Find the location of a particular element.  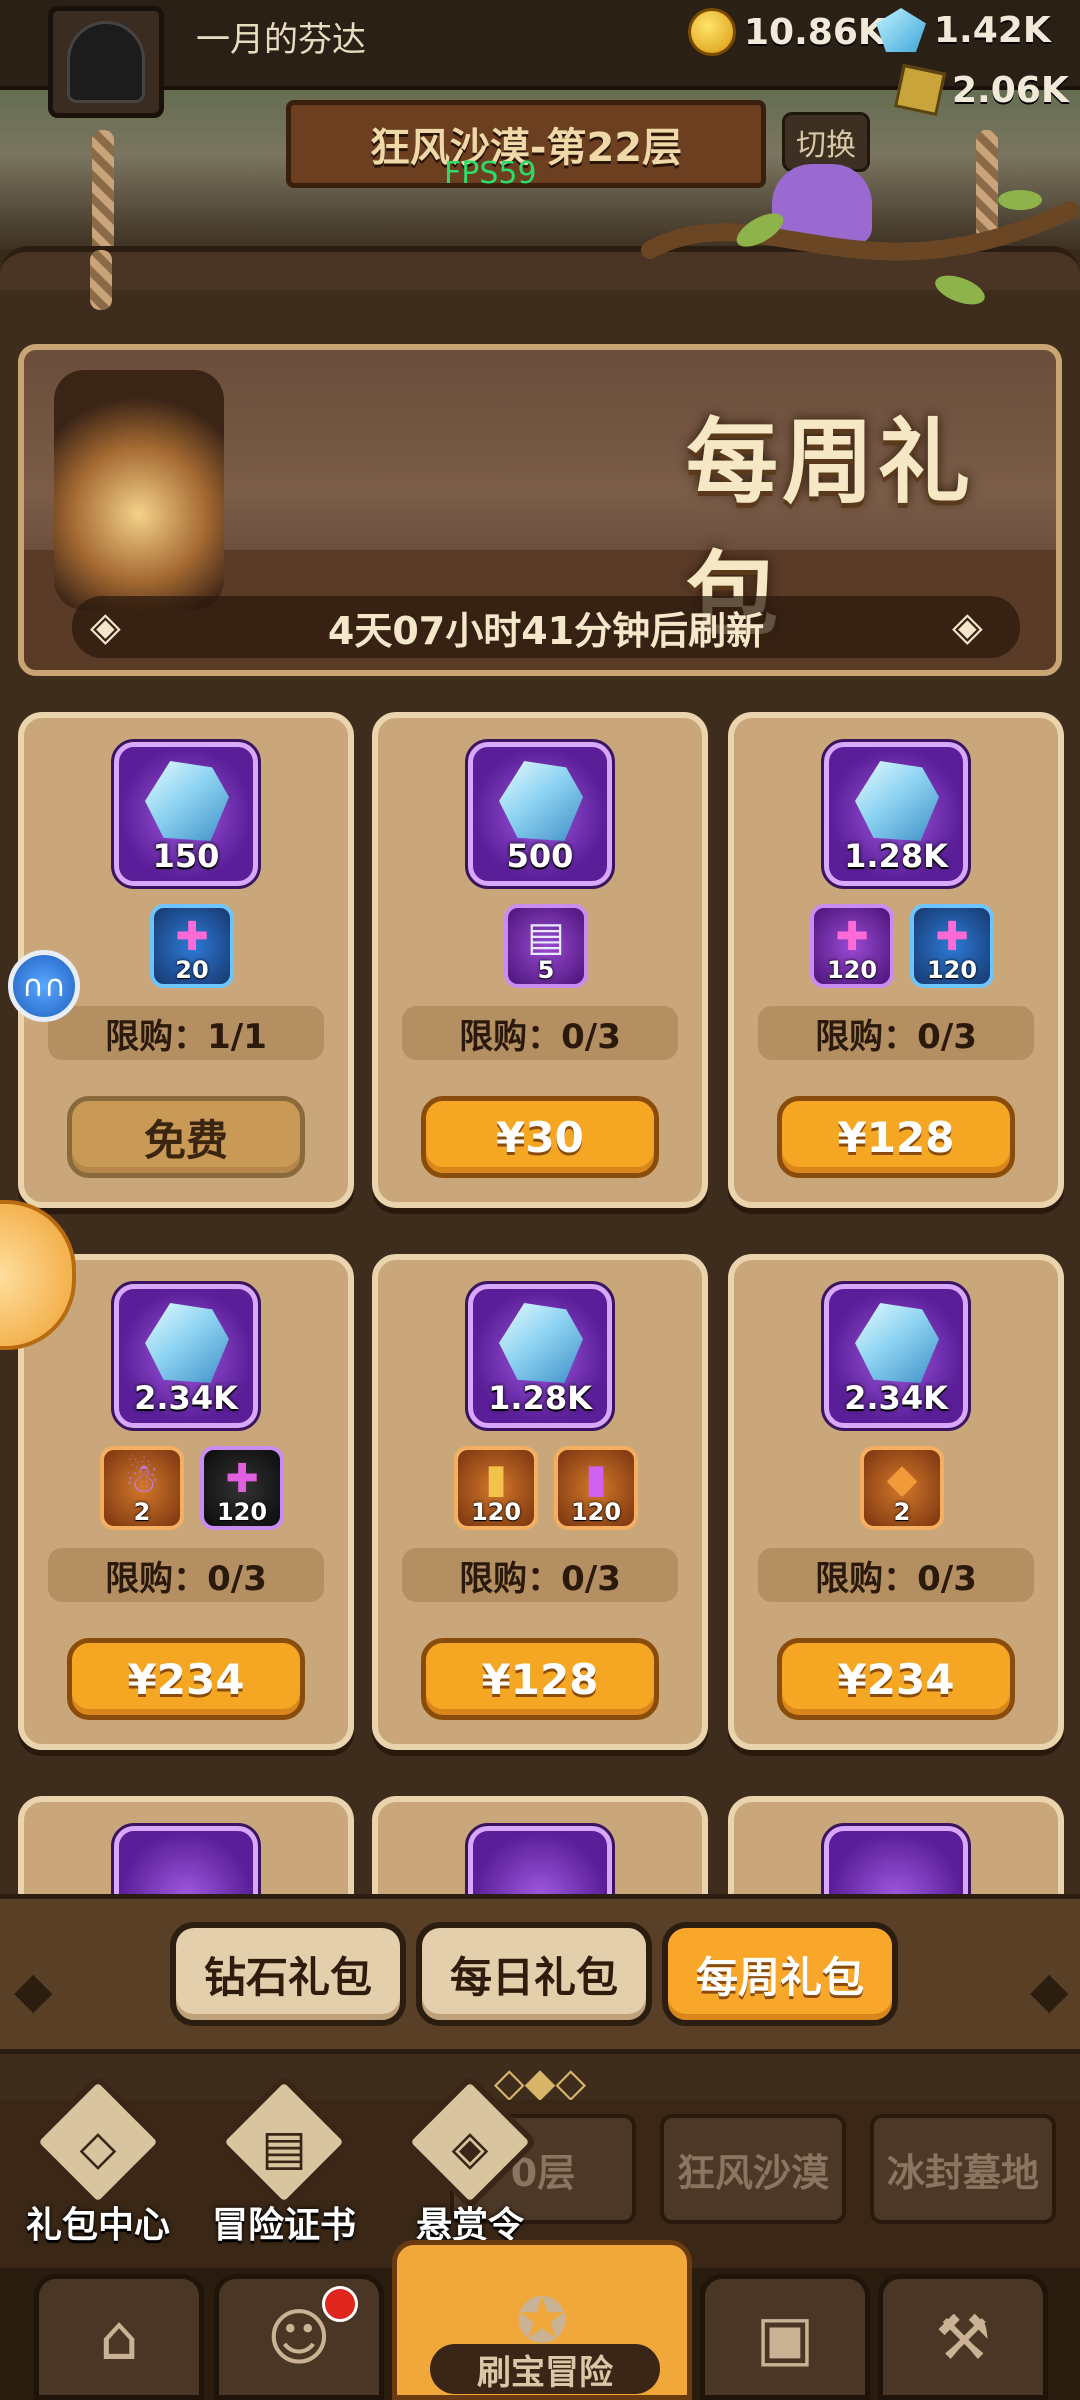

quick-action-label: 礼包中心 is located at coordinates (97, 2225).